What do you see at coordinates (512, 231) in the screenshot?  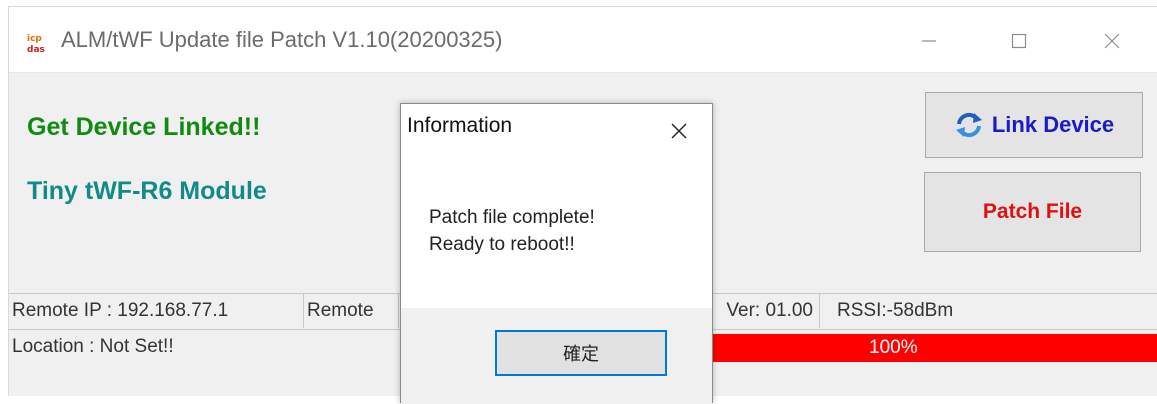 I see `dialog-message: Patch file complete! Ready to reboot!!` at bounding box center [512, 231].